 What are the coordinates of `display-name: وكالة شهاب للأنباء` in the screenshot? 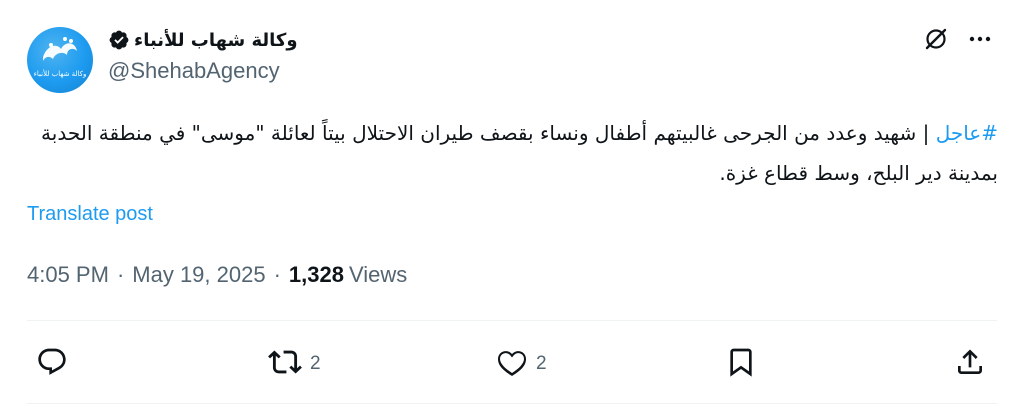 It's located at (216, 40).